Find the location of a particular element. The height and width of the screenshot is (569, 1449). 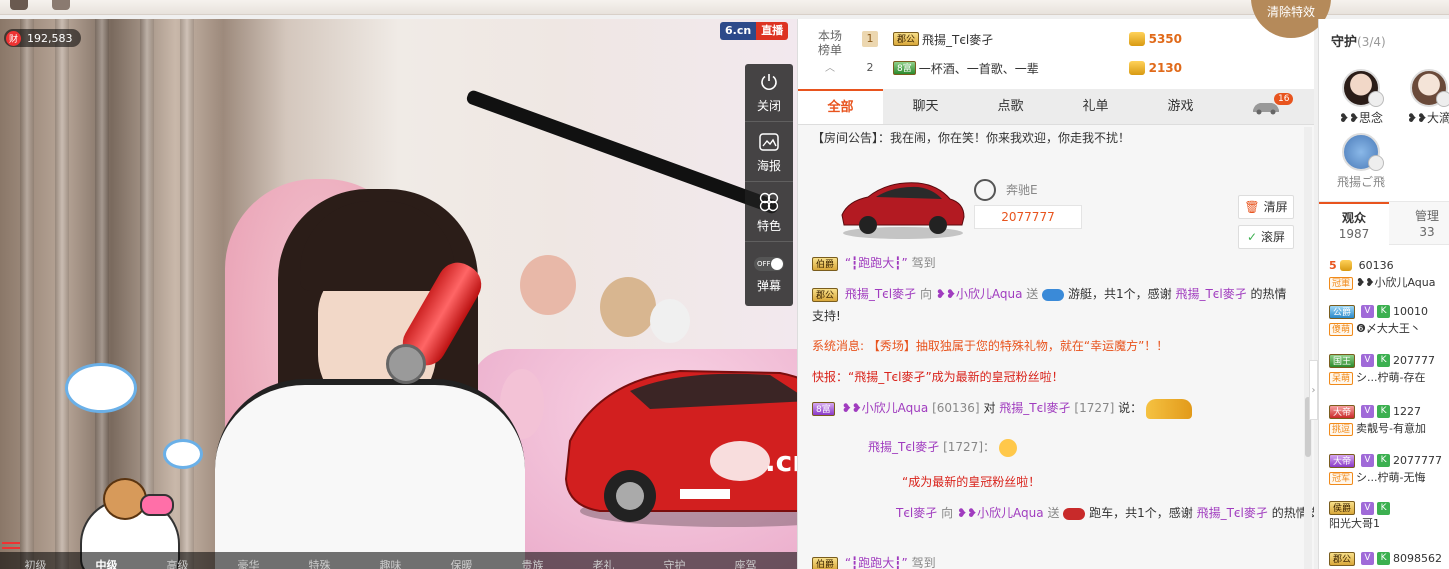

cloud-sticker is located at coordinates (183, 454).